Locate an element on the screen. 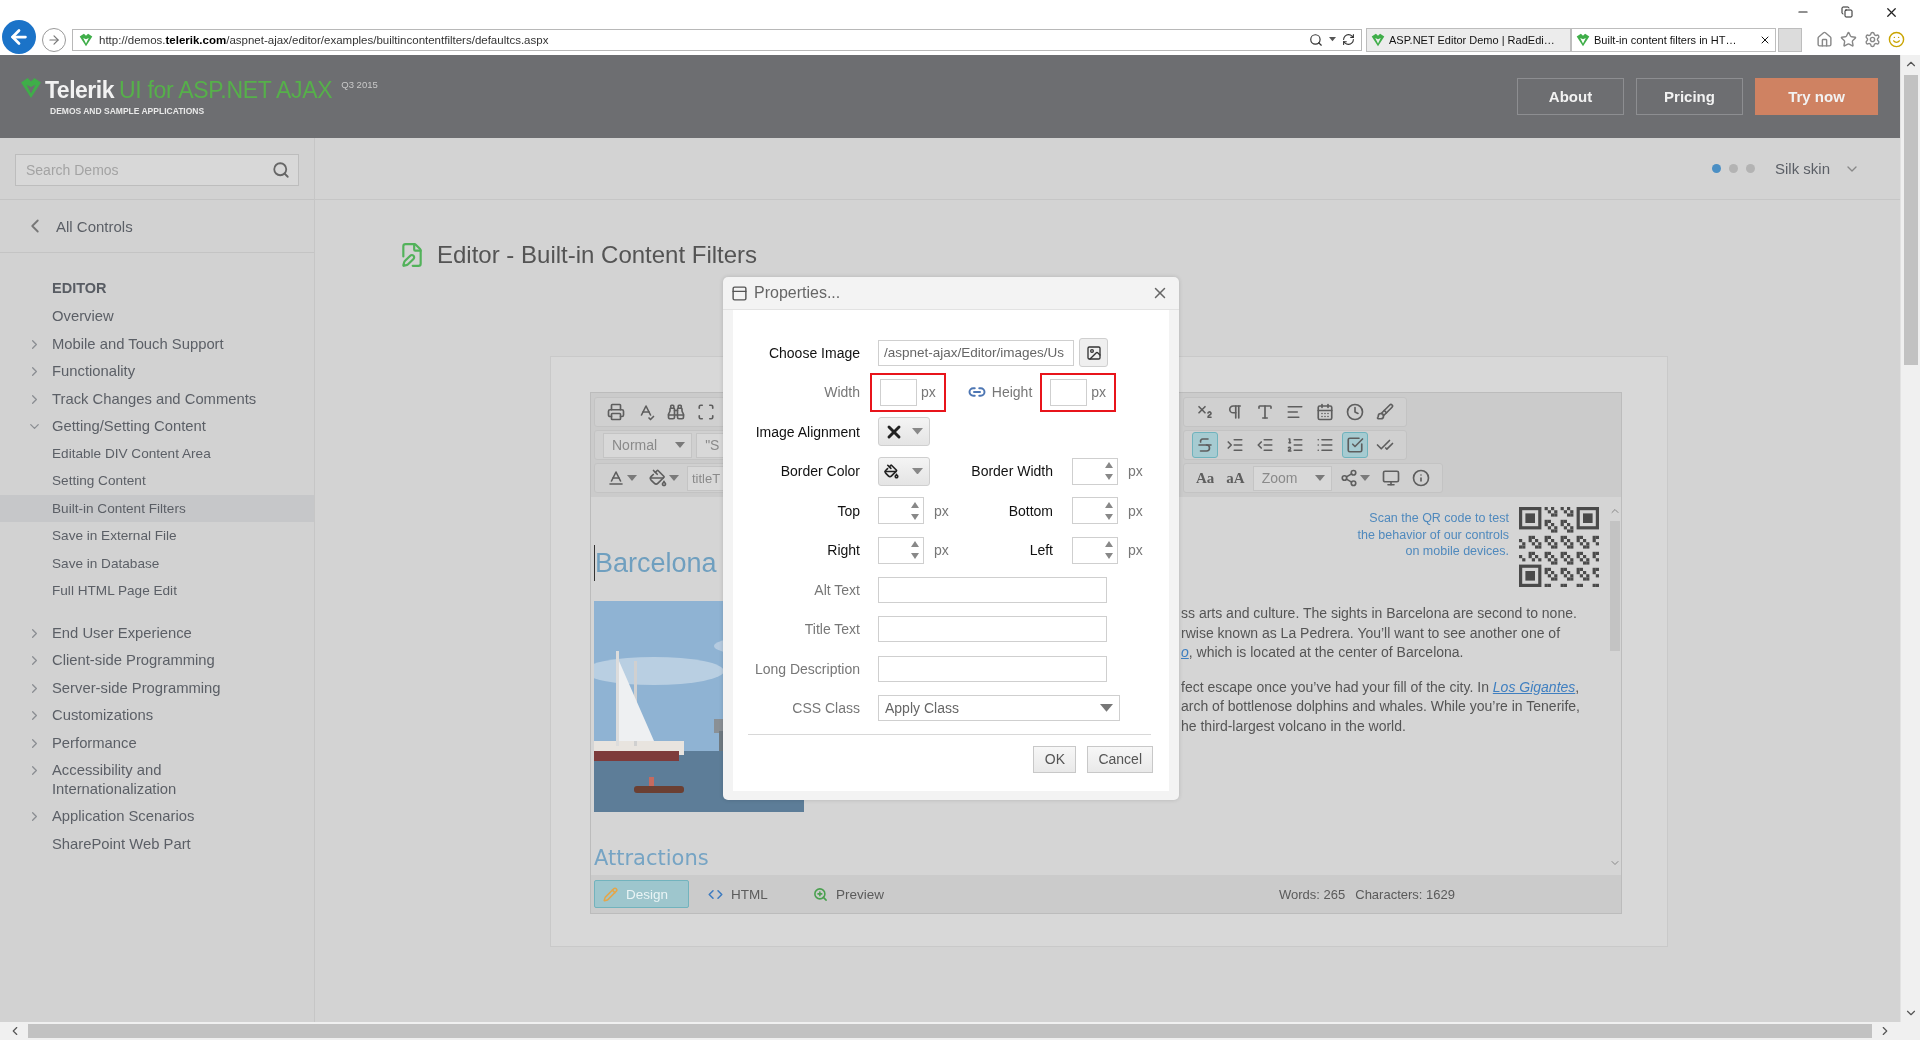 This screenshot has width=1920, height=1040. field-label: Border Width is located at coordinates (1011, 471).